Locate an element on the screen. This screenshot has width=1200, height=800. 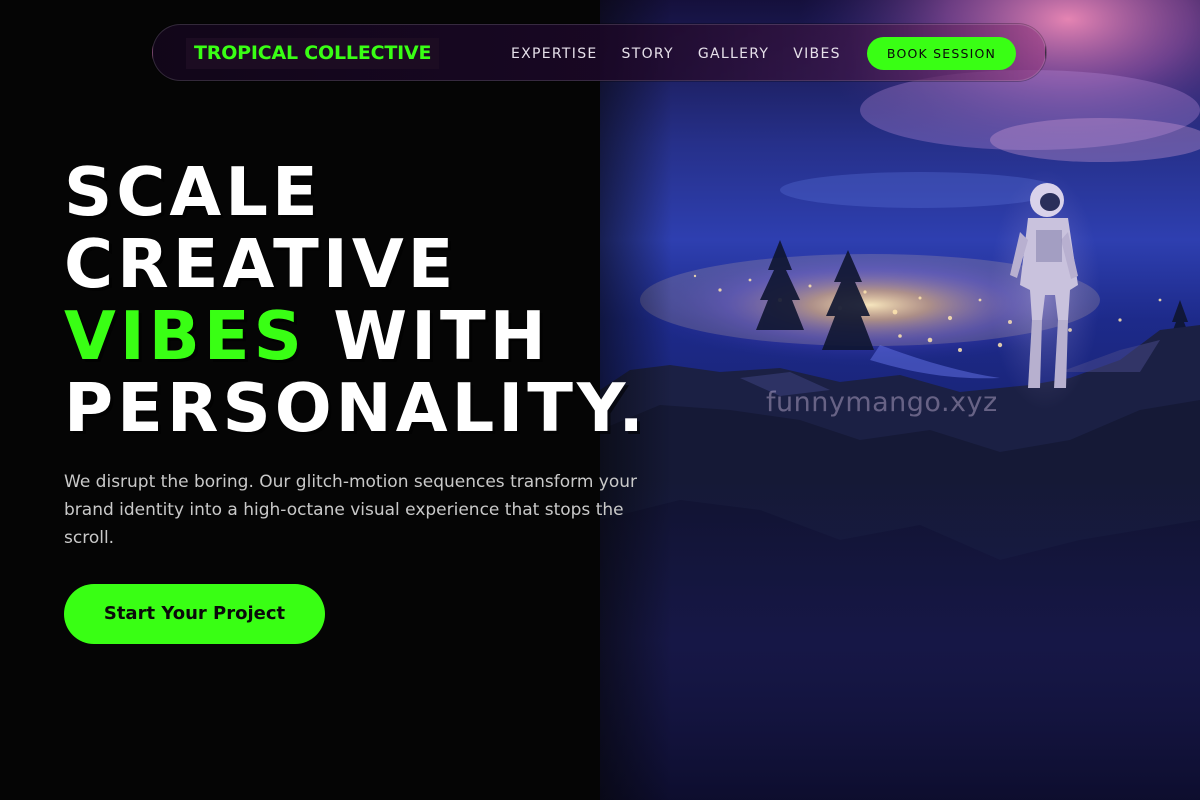
headline-line-2: CREATIVE is located at coordinates (261, 264).